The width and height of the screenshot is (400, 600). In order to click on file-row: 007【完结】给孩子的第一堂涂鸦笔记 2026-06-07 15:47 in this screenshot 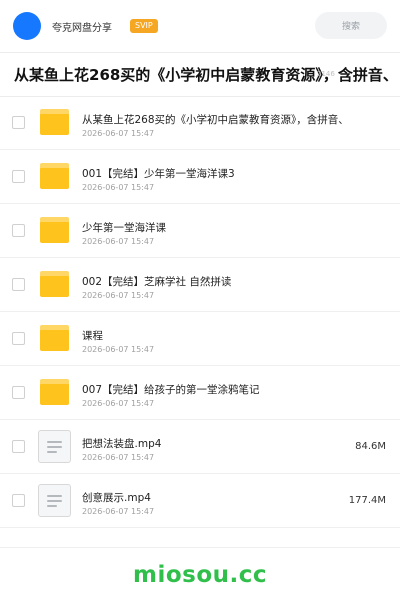, I will do `click(200, 393)`.